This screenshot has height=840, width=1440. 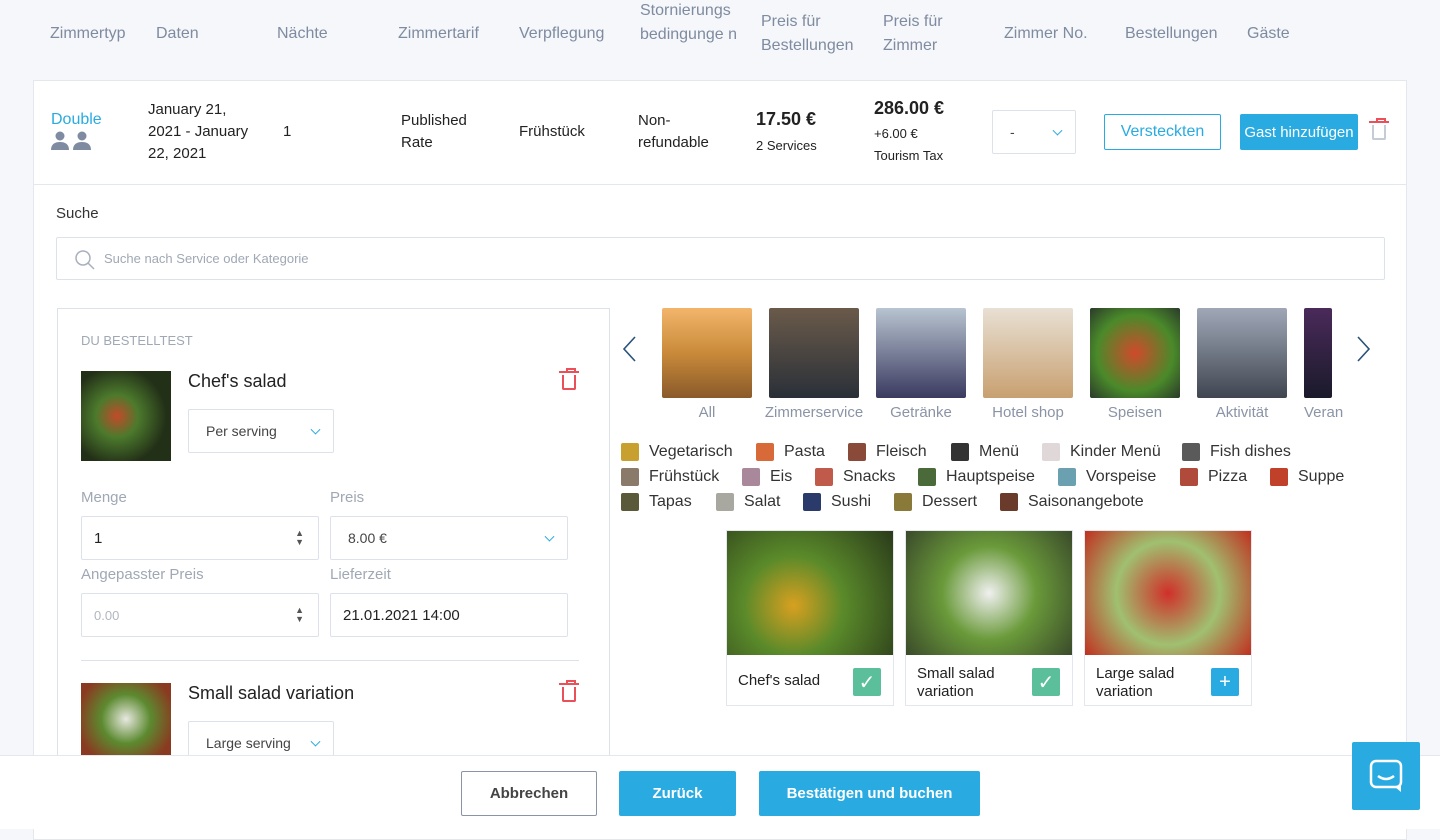 I want to click on subcategory-label: Kinder Menü, so click(x=1115, y=451).